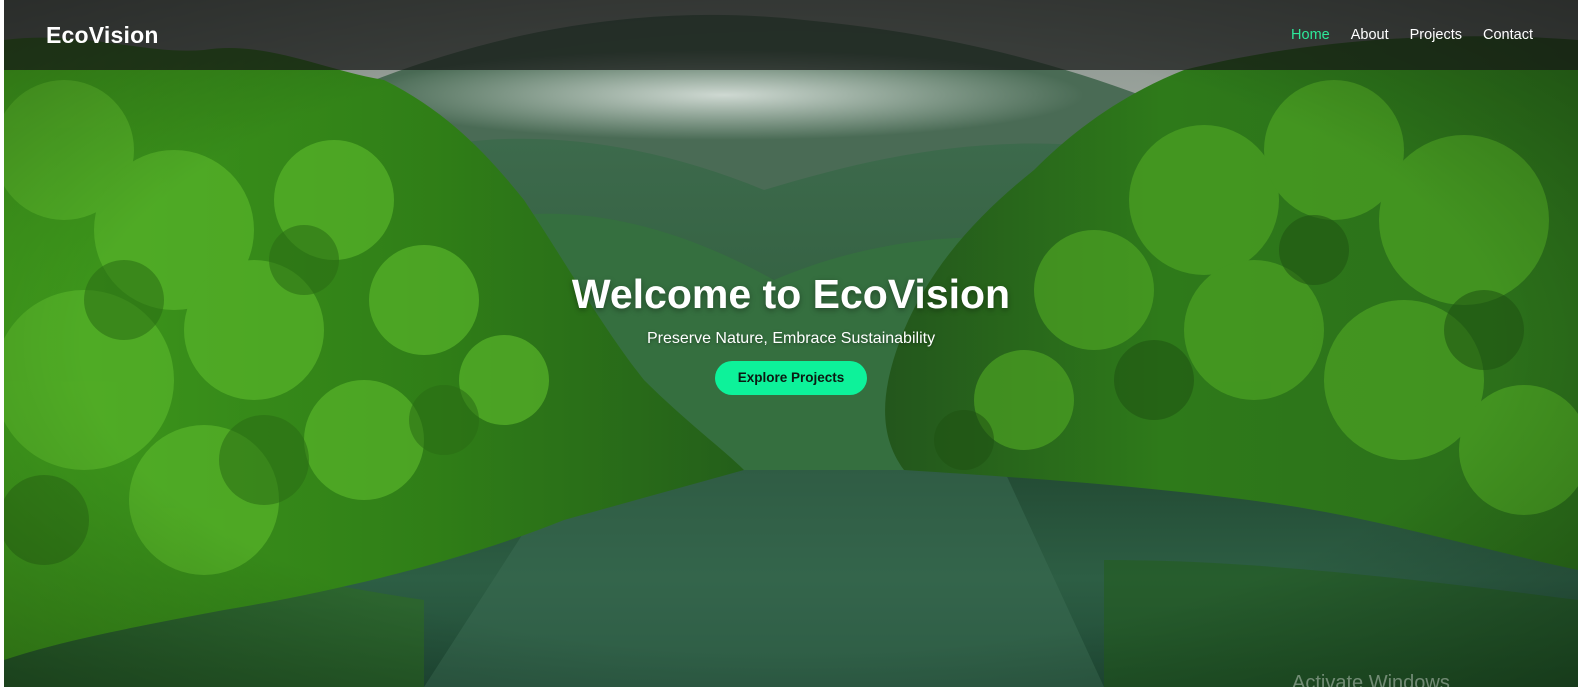 The height and width of the screenshot is (687, 1578). I want to click on activate-windows-watermark: Activate Windows, so click(1371, 679).